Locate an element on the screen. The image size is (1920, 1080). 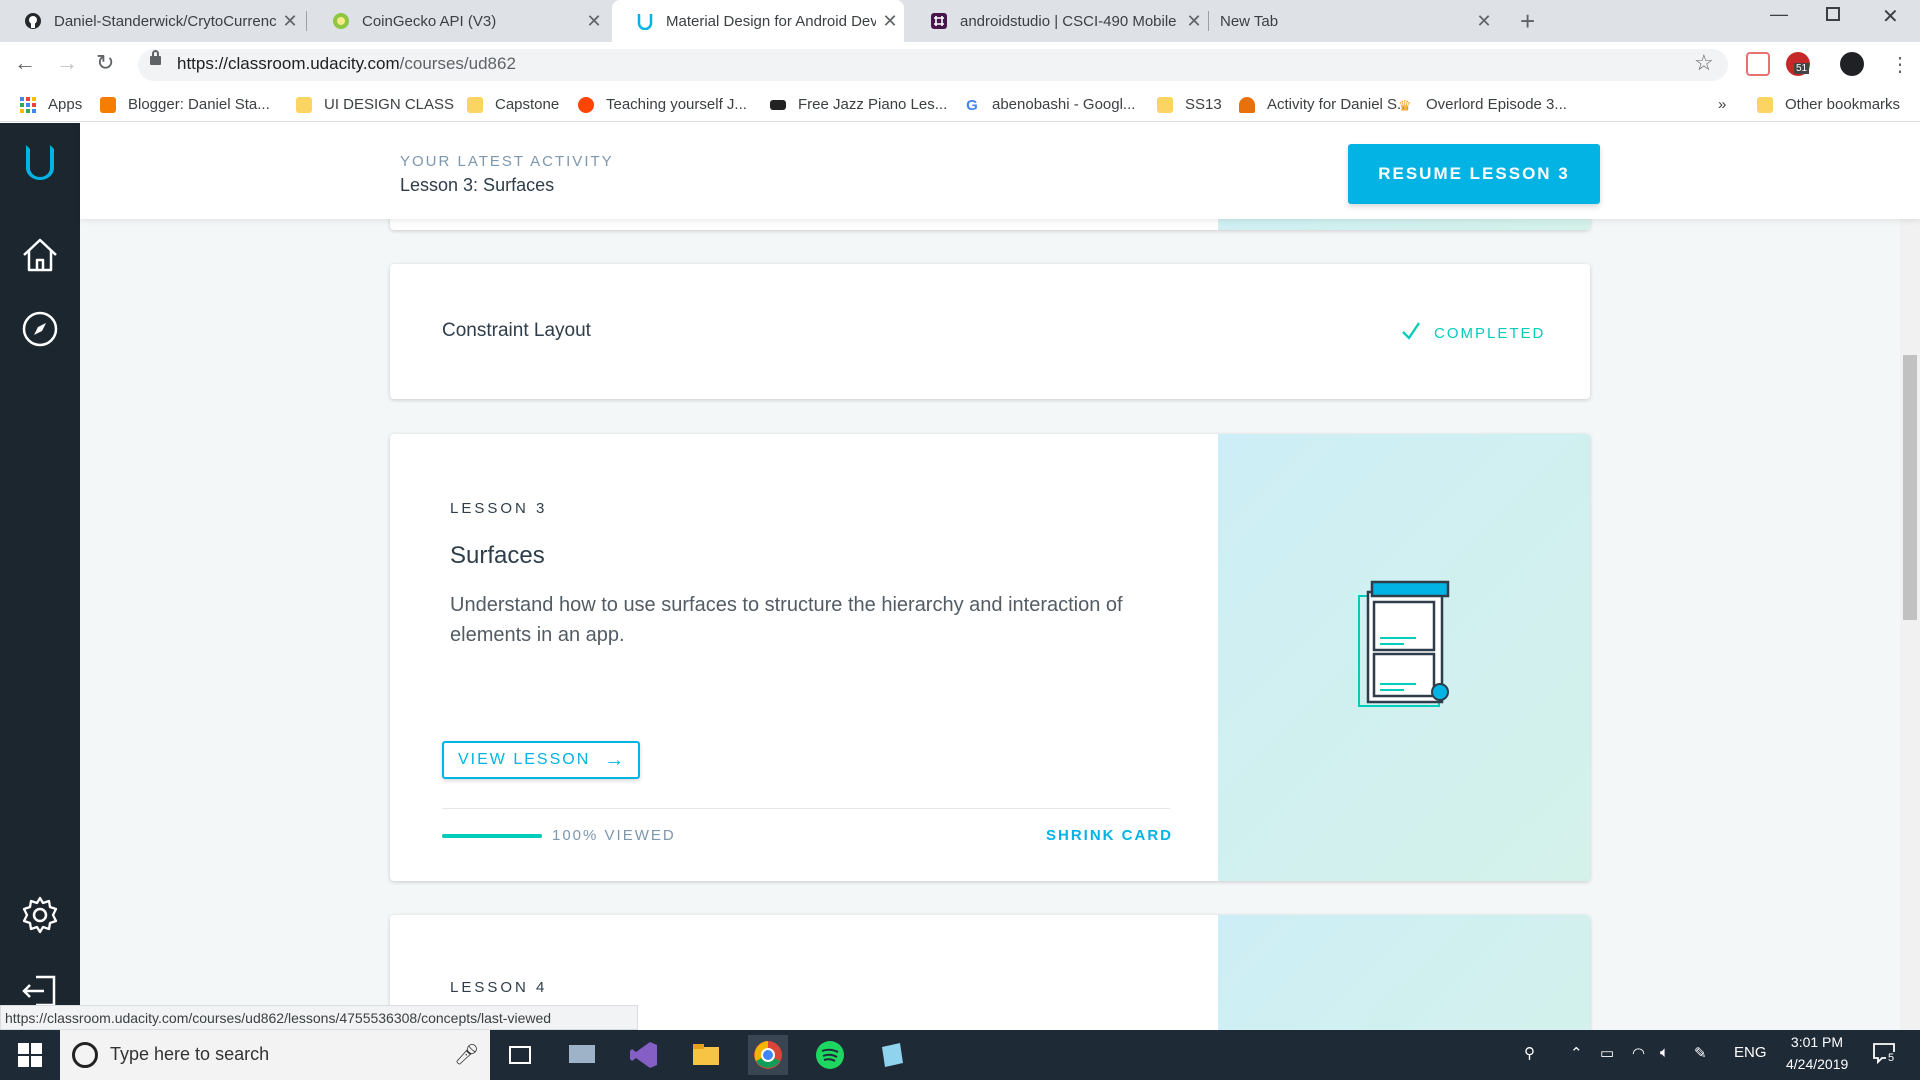
completed-status: COMPLETED is located at coordinates (1472, 333).